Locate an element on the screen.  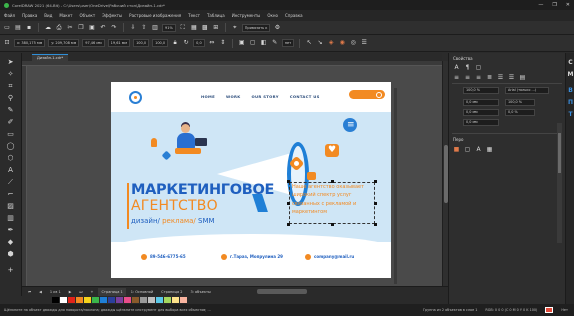
show-rulers-icon: ▦ is located at coordinates (194, 28).